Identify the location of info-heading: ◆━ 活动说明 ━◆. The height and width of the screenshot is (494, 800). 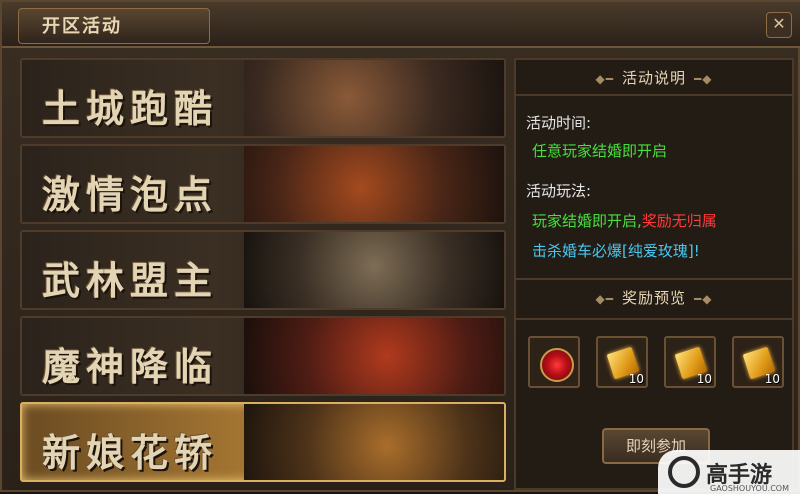
(654, 78).